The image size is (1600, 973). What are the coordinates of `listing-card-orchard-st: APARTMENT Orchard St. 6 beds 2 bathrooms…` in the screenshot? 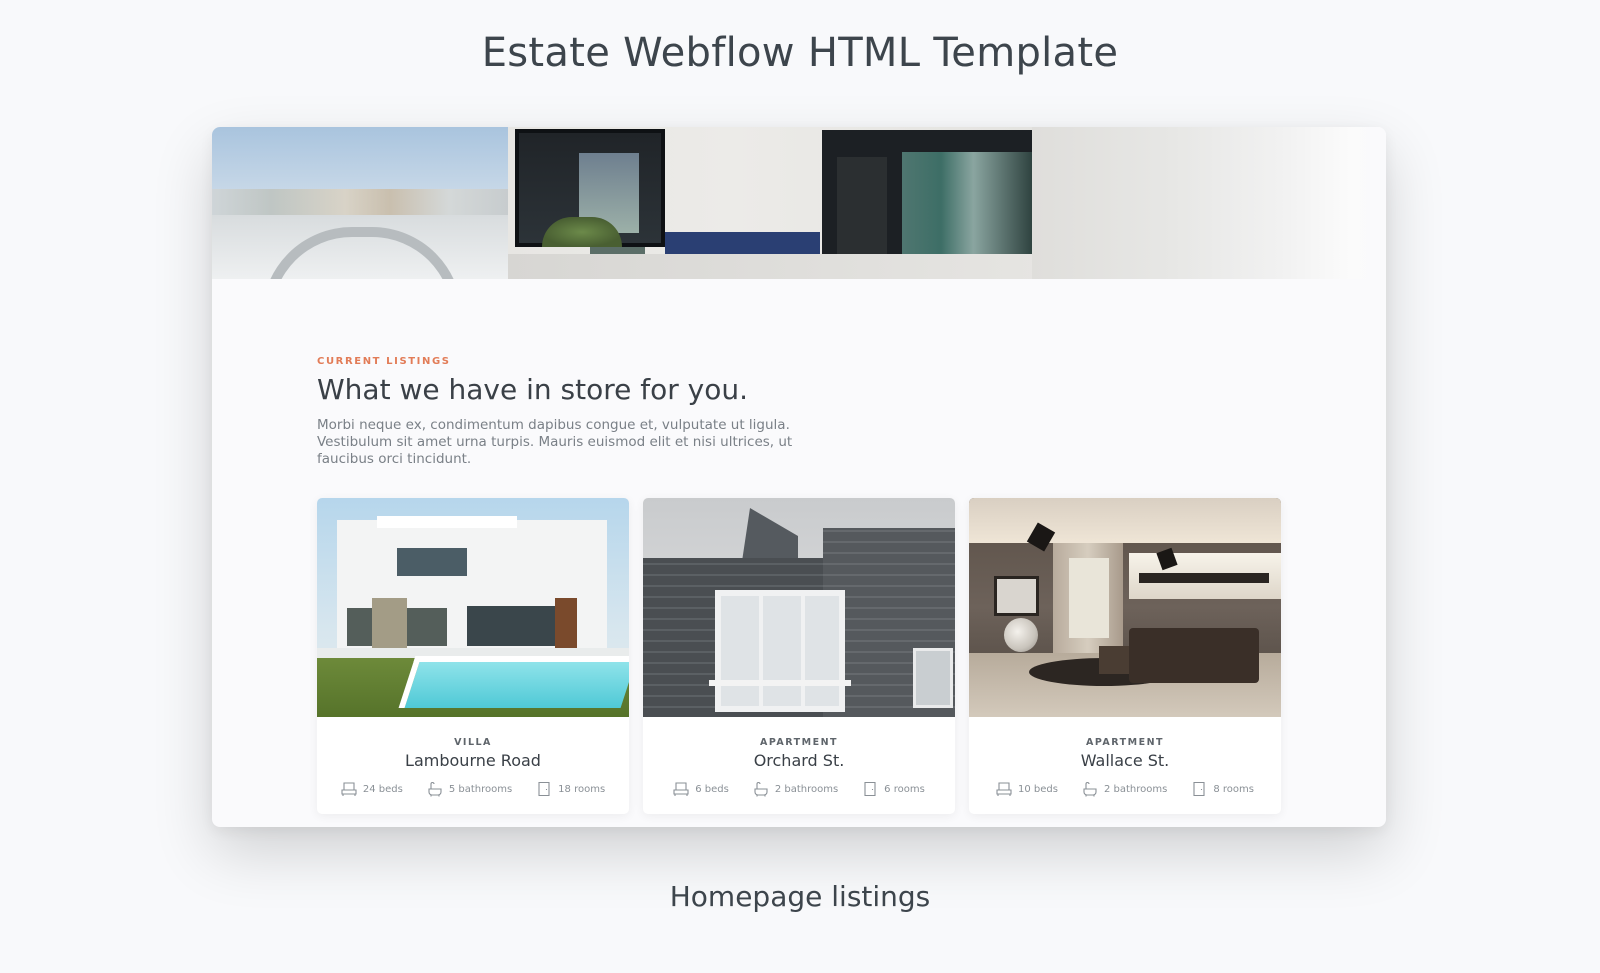 It's located at (799, 656).